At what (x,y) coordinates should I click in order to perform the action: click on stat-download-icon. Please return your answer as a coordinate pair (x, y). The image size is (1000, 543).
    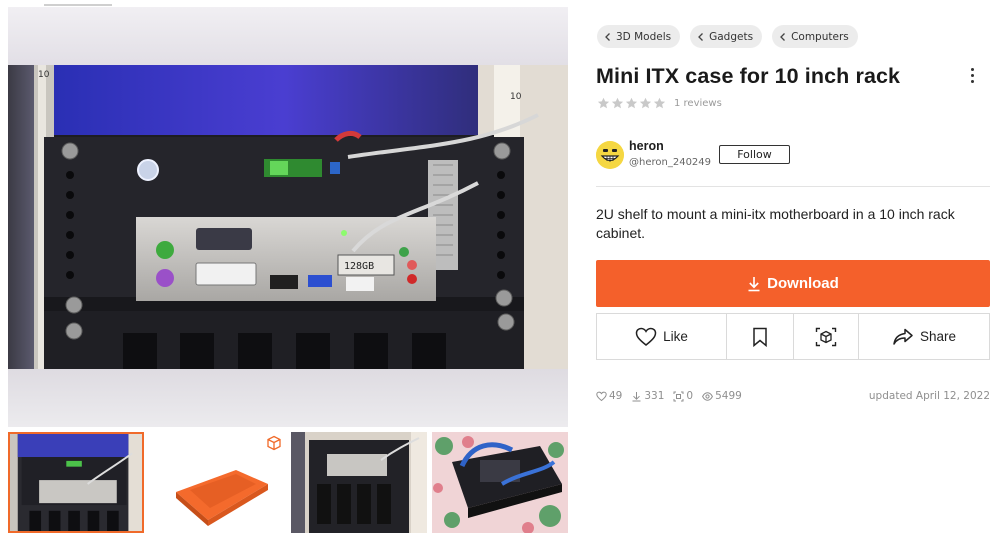
    Looking at the image, I should click on (636, 396).